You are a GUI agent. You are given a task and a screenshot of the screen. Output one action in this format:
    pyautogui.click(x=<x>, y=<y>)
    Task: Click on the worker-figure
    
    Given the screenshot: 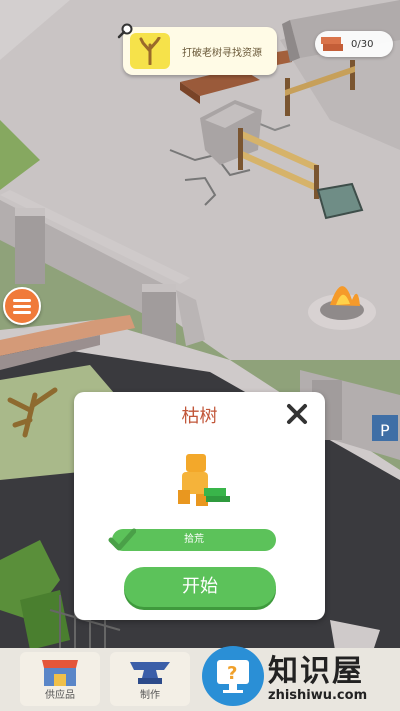 What is the action you would take?
    pyautogui.click(x=204, y=480)
    